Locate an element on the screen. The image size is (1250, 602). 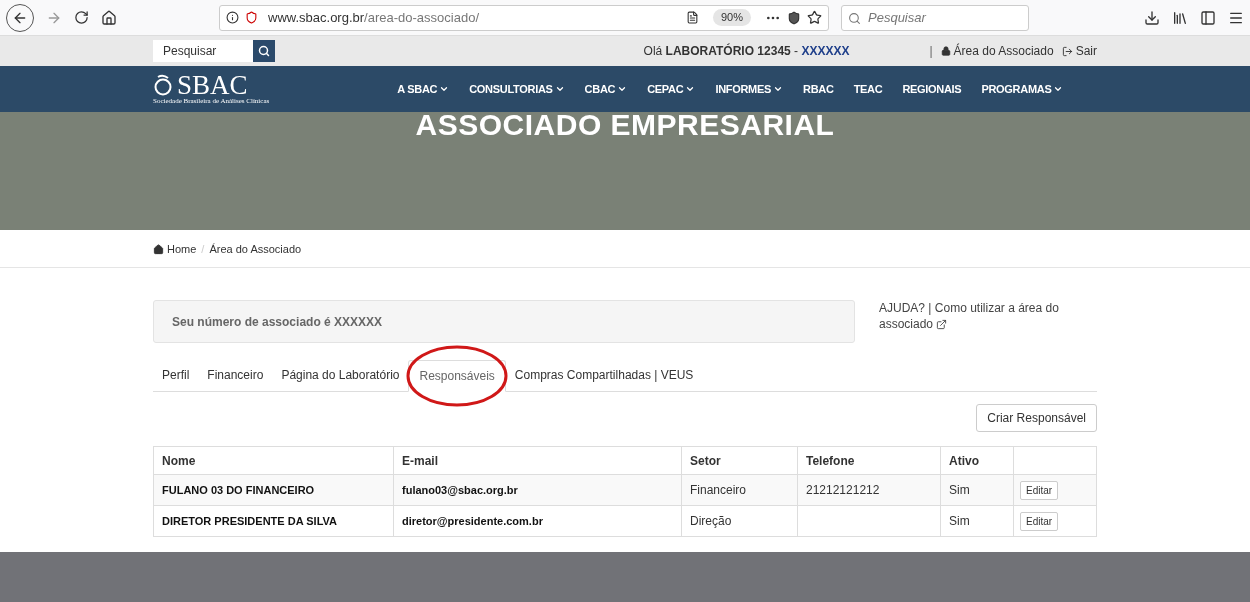
table-cell: diretor@presidente.com.br is located at coordinates (472, 521).